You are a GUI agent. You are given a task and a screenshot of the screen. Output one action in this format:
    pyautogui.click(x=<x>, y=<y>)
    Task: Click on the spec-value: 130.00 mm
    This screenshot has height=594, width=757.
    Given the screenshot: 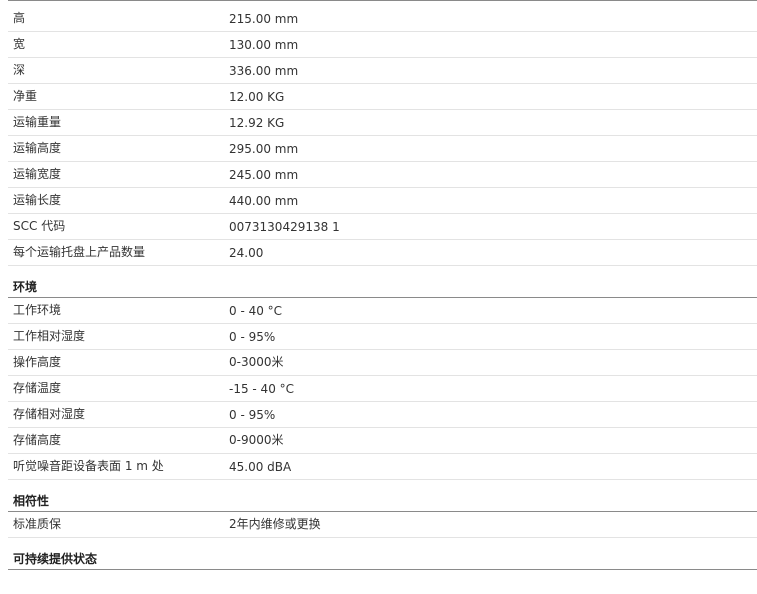 What is the action you would take?
    pyautogui.click(x=264, y=45)
    